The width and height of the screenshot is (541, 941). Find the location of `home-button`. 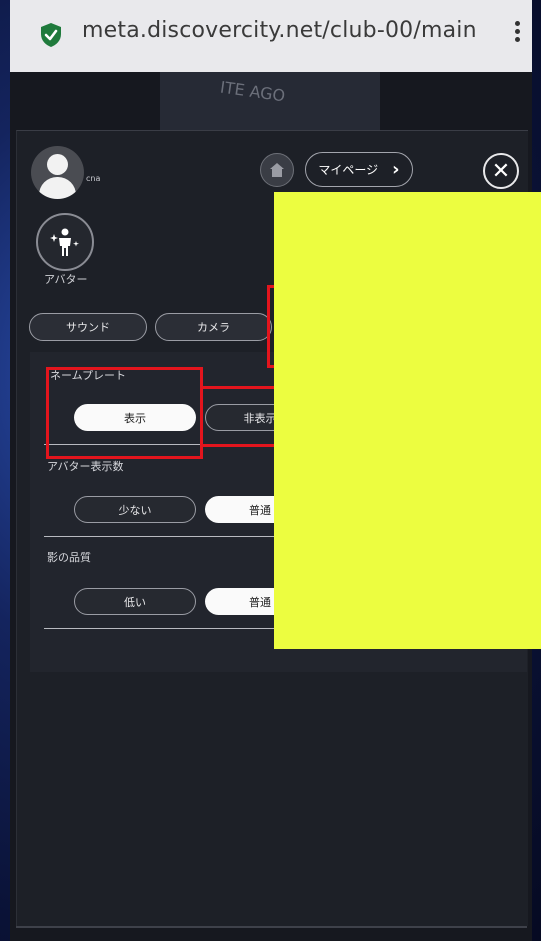

home-button is located at coordinates (277, 170).